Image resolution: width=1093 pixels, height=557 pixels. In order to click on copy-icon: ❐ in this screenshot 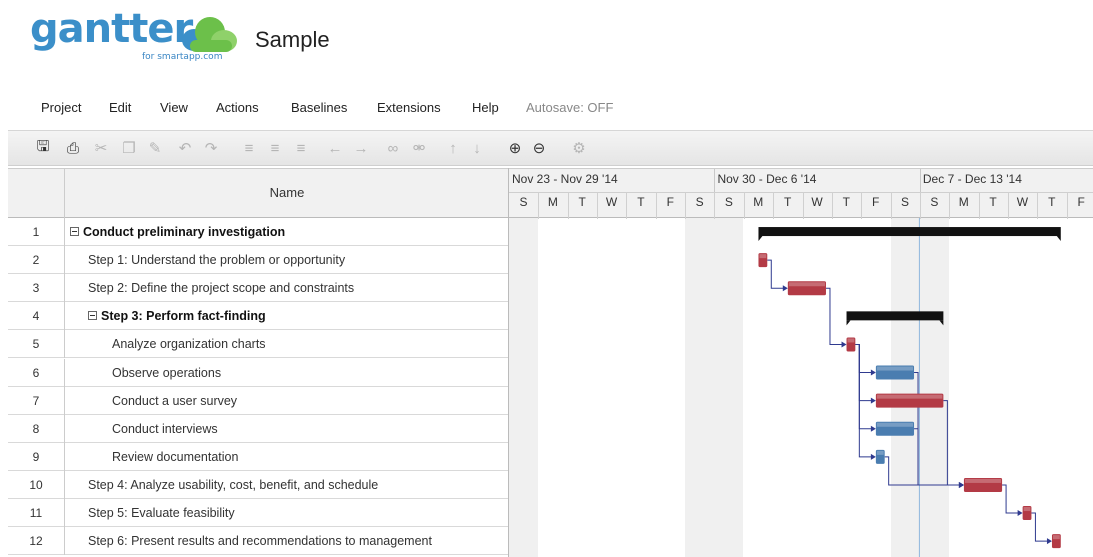, I will do `click(129, 148)`.